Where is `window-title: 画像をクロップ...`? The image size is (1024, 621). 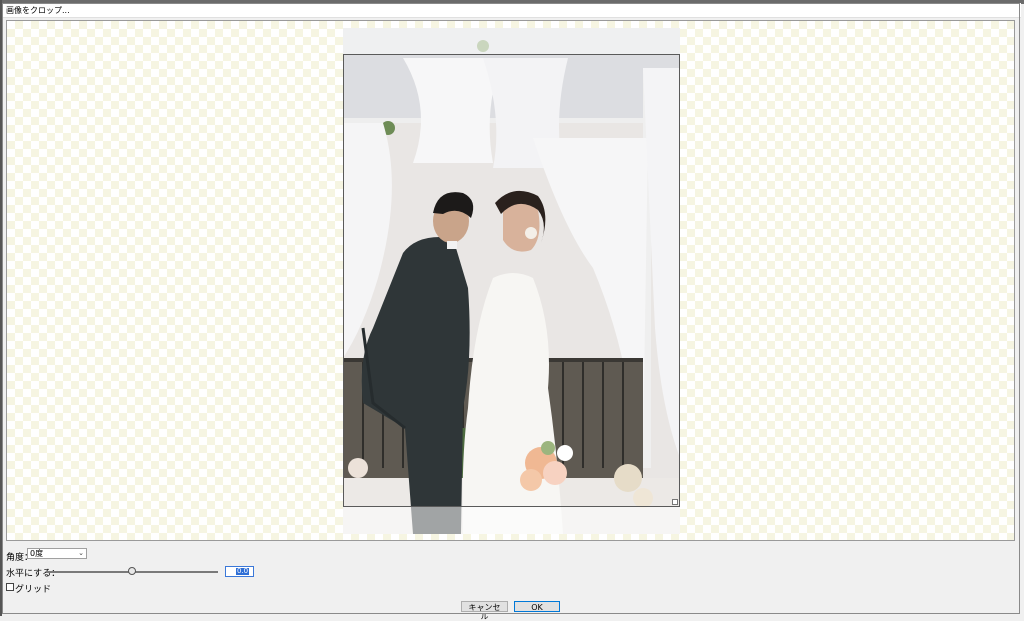 window-title: 画像をクロップ... is located at coordinates (38, 10).